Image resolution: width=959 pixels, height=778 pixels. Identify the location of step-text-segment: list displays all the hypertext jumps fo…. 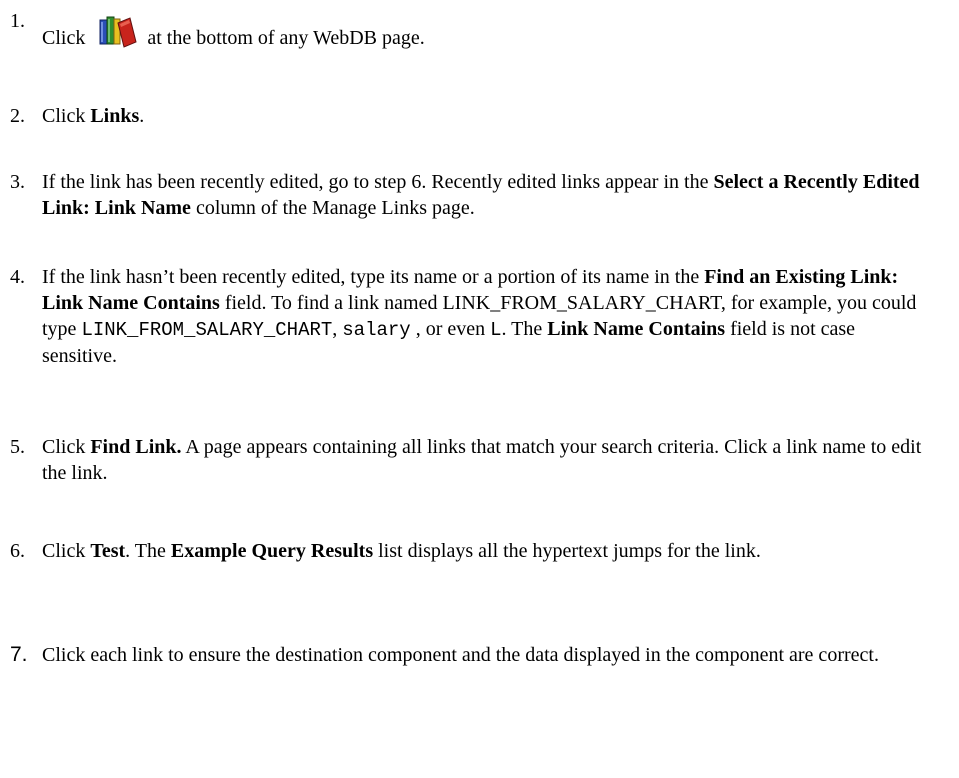
(567, 551).